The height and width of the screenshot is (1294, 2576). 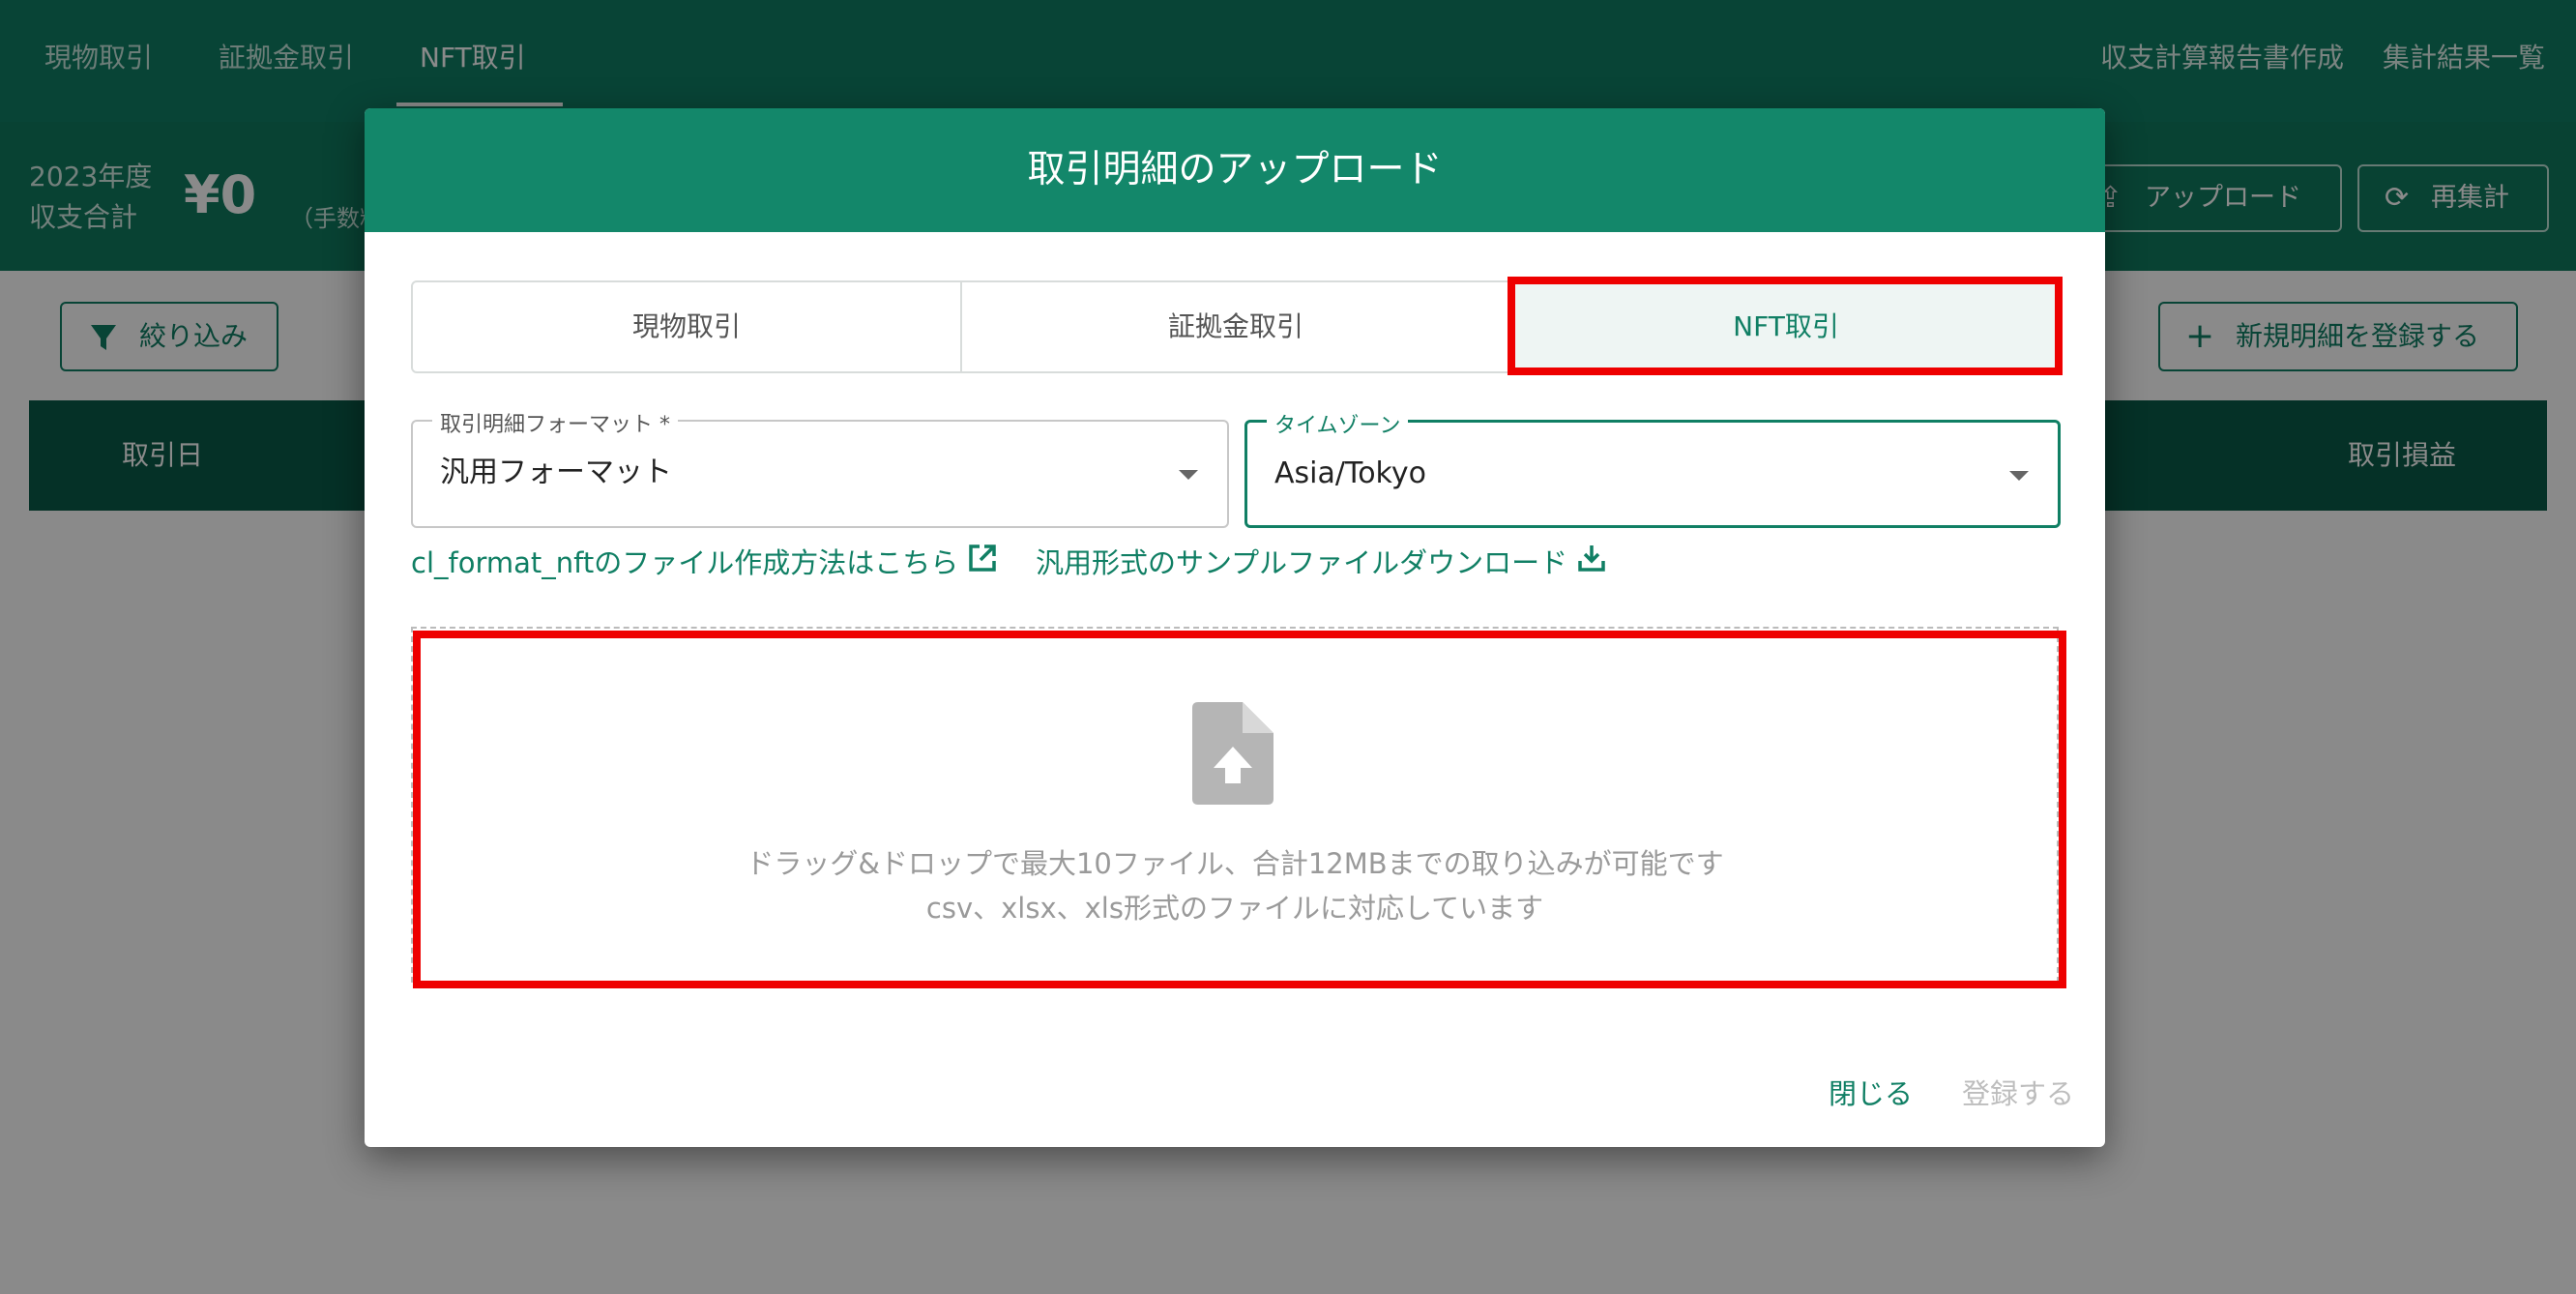 I want to click on format-select-value: 汎用フォーマット, so click(x=556, y=472).